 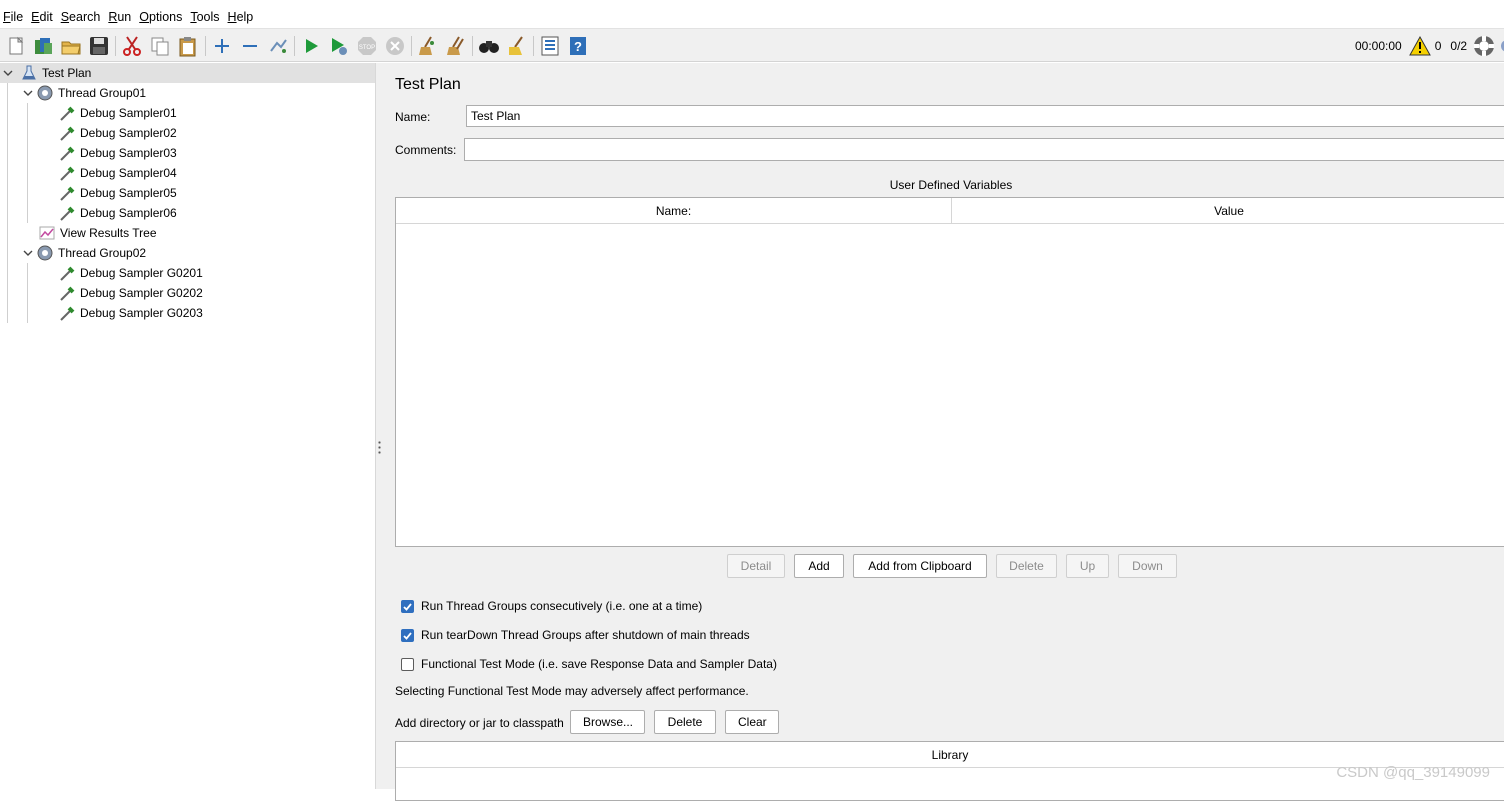 I want to click on menu-file-label: ile, so click(x=17, y=17).